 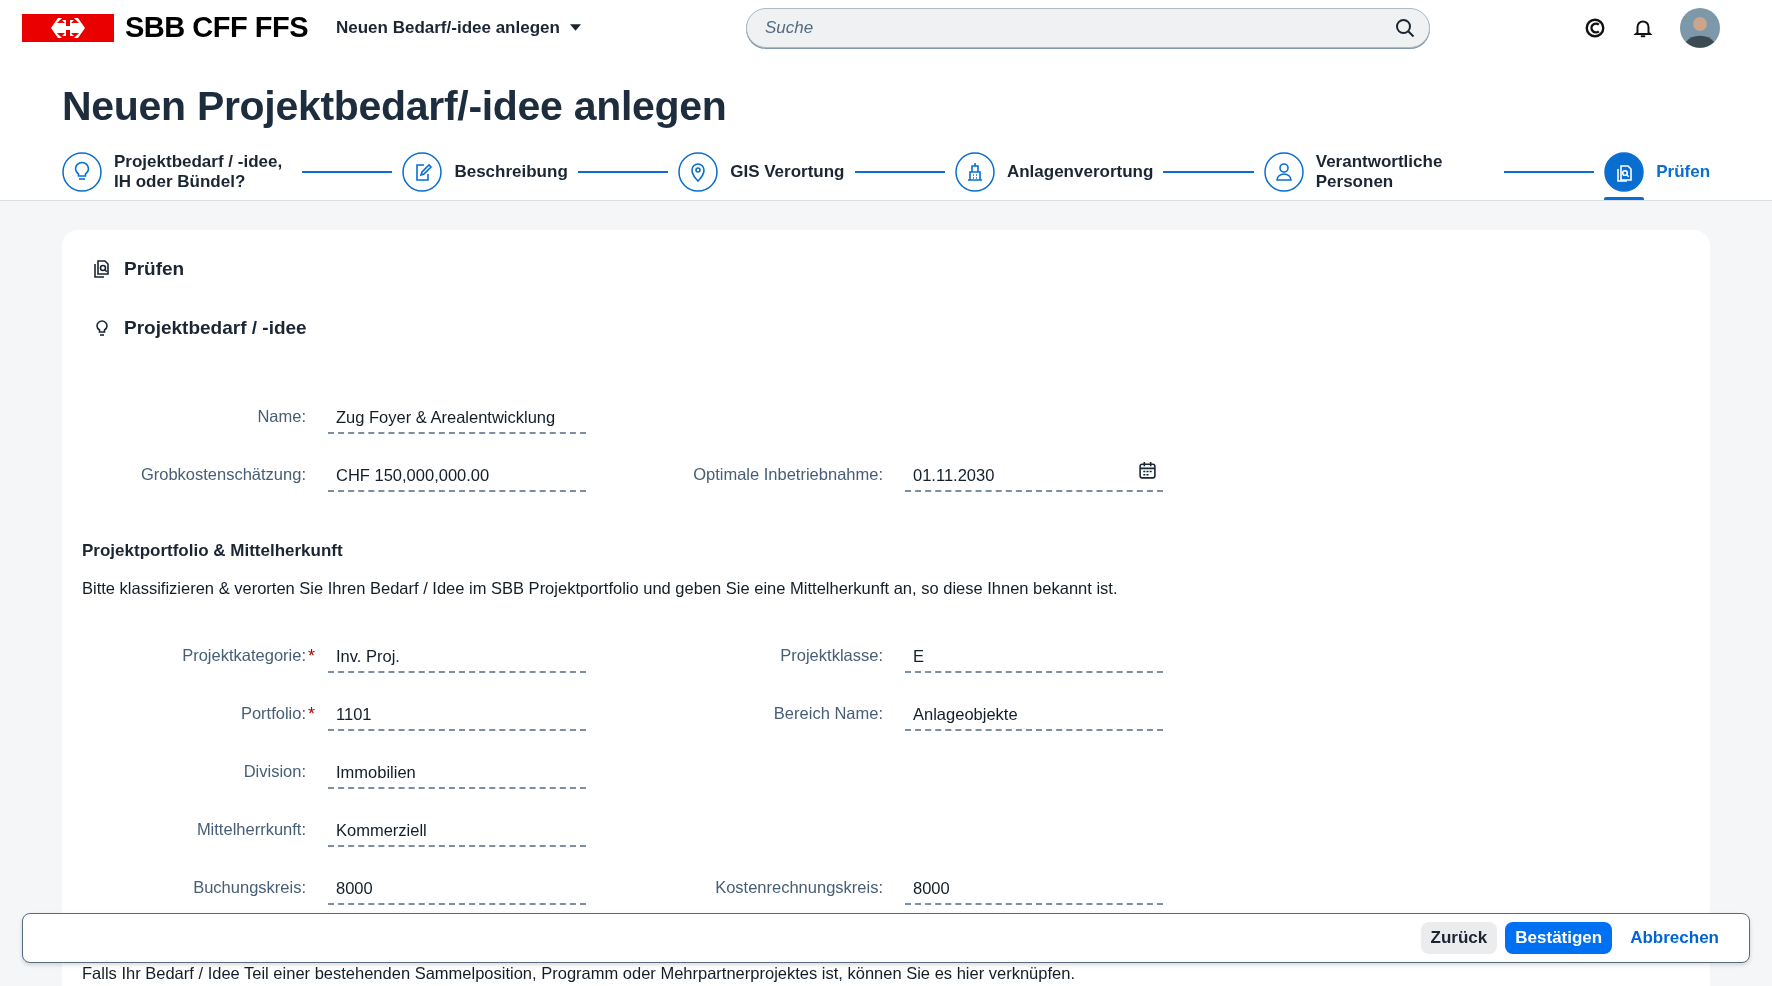 I want to click on cancel-link: Abbrechen, so click(x=1673, y=938).